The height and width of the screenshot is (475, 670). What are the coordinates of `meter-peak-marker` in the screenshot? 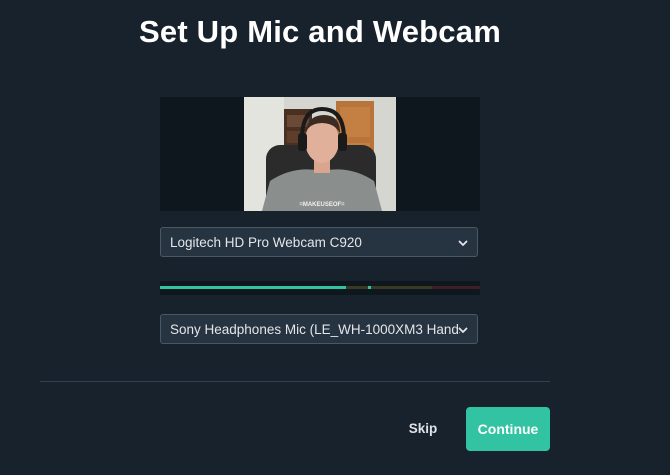 It's located at (369, 287).